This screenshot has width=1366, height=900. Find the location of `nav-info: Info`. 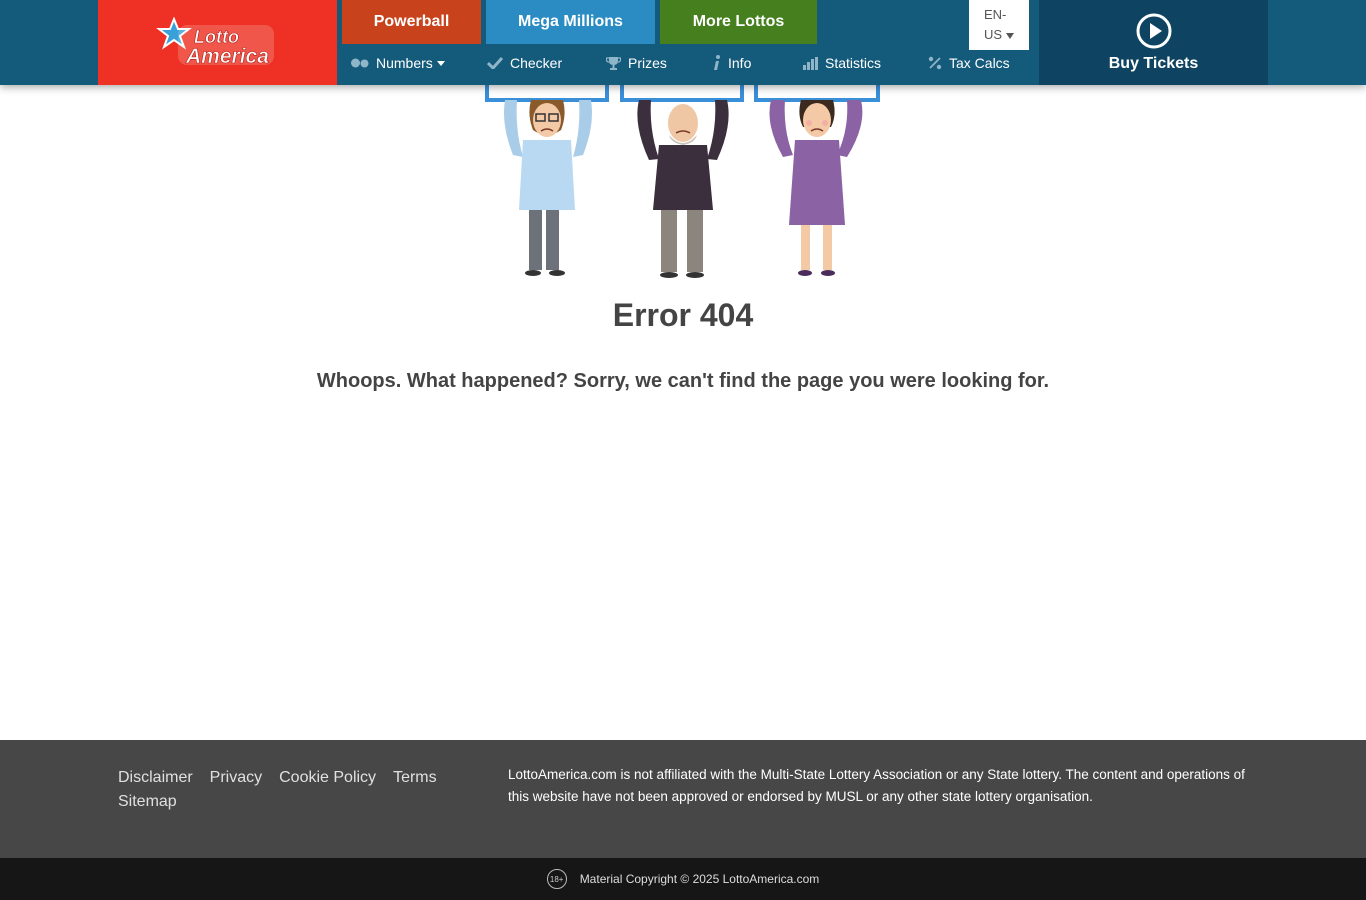

nav-info: Info is located at coordinates (732, 63).